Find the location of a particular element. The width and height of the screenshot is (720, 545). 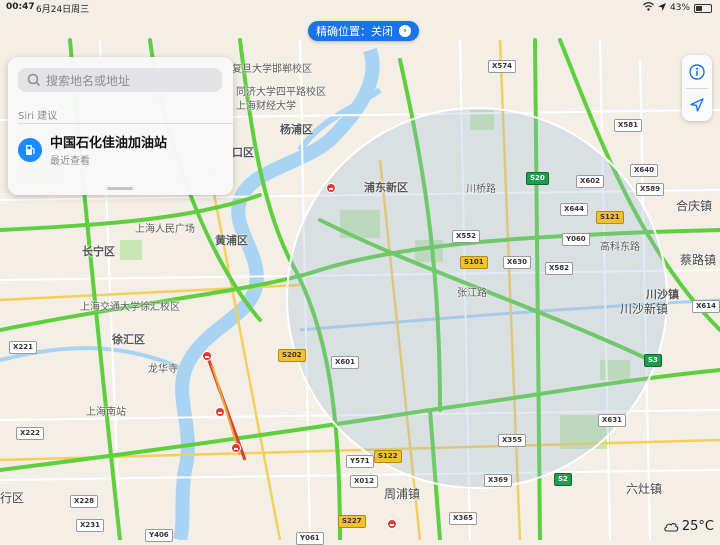

map-label-caolu: 蔡路镇 is located at coordinates (698, 260).